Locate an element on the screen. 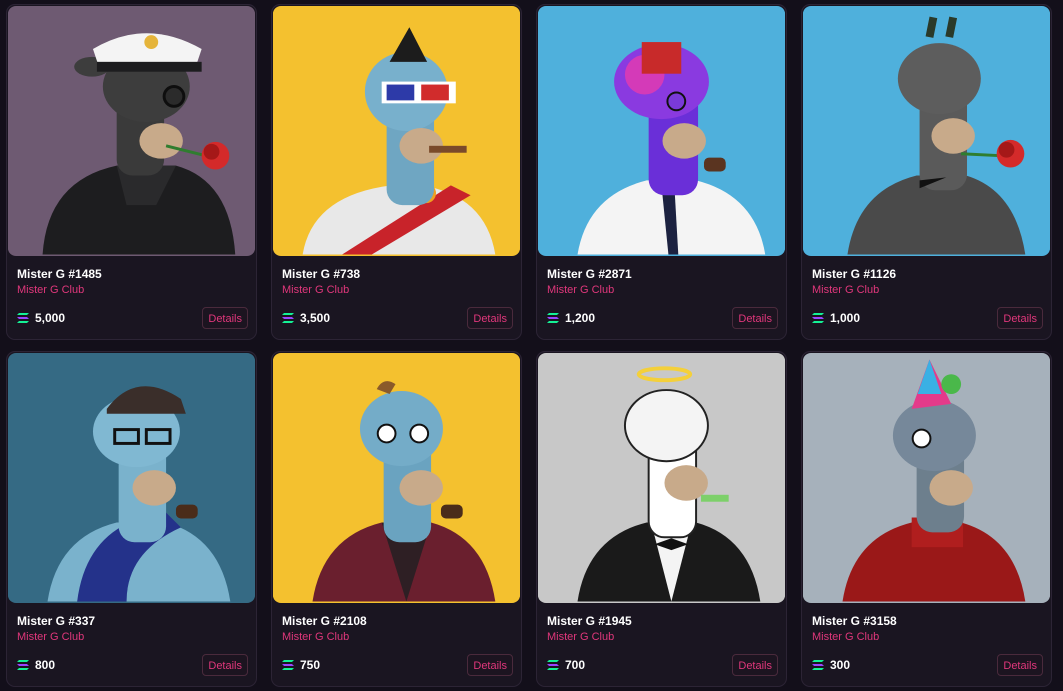  nft-name: Mister G #1126 is located at coordinates (854, 274).